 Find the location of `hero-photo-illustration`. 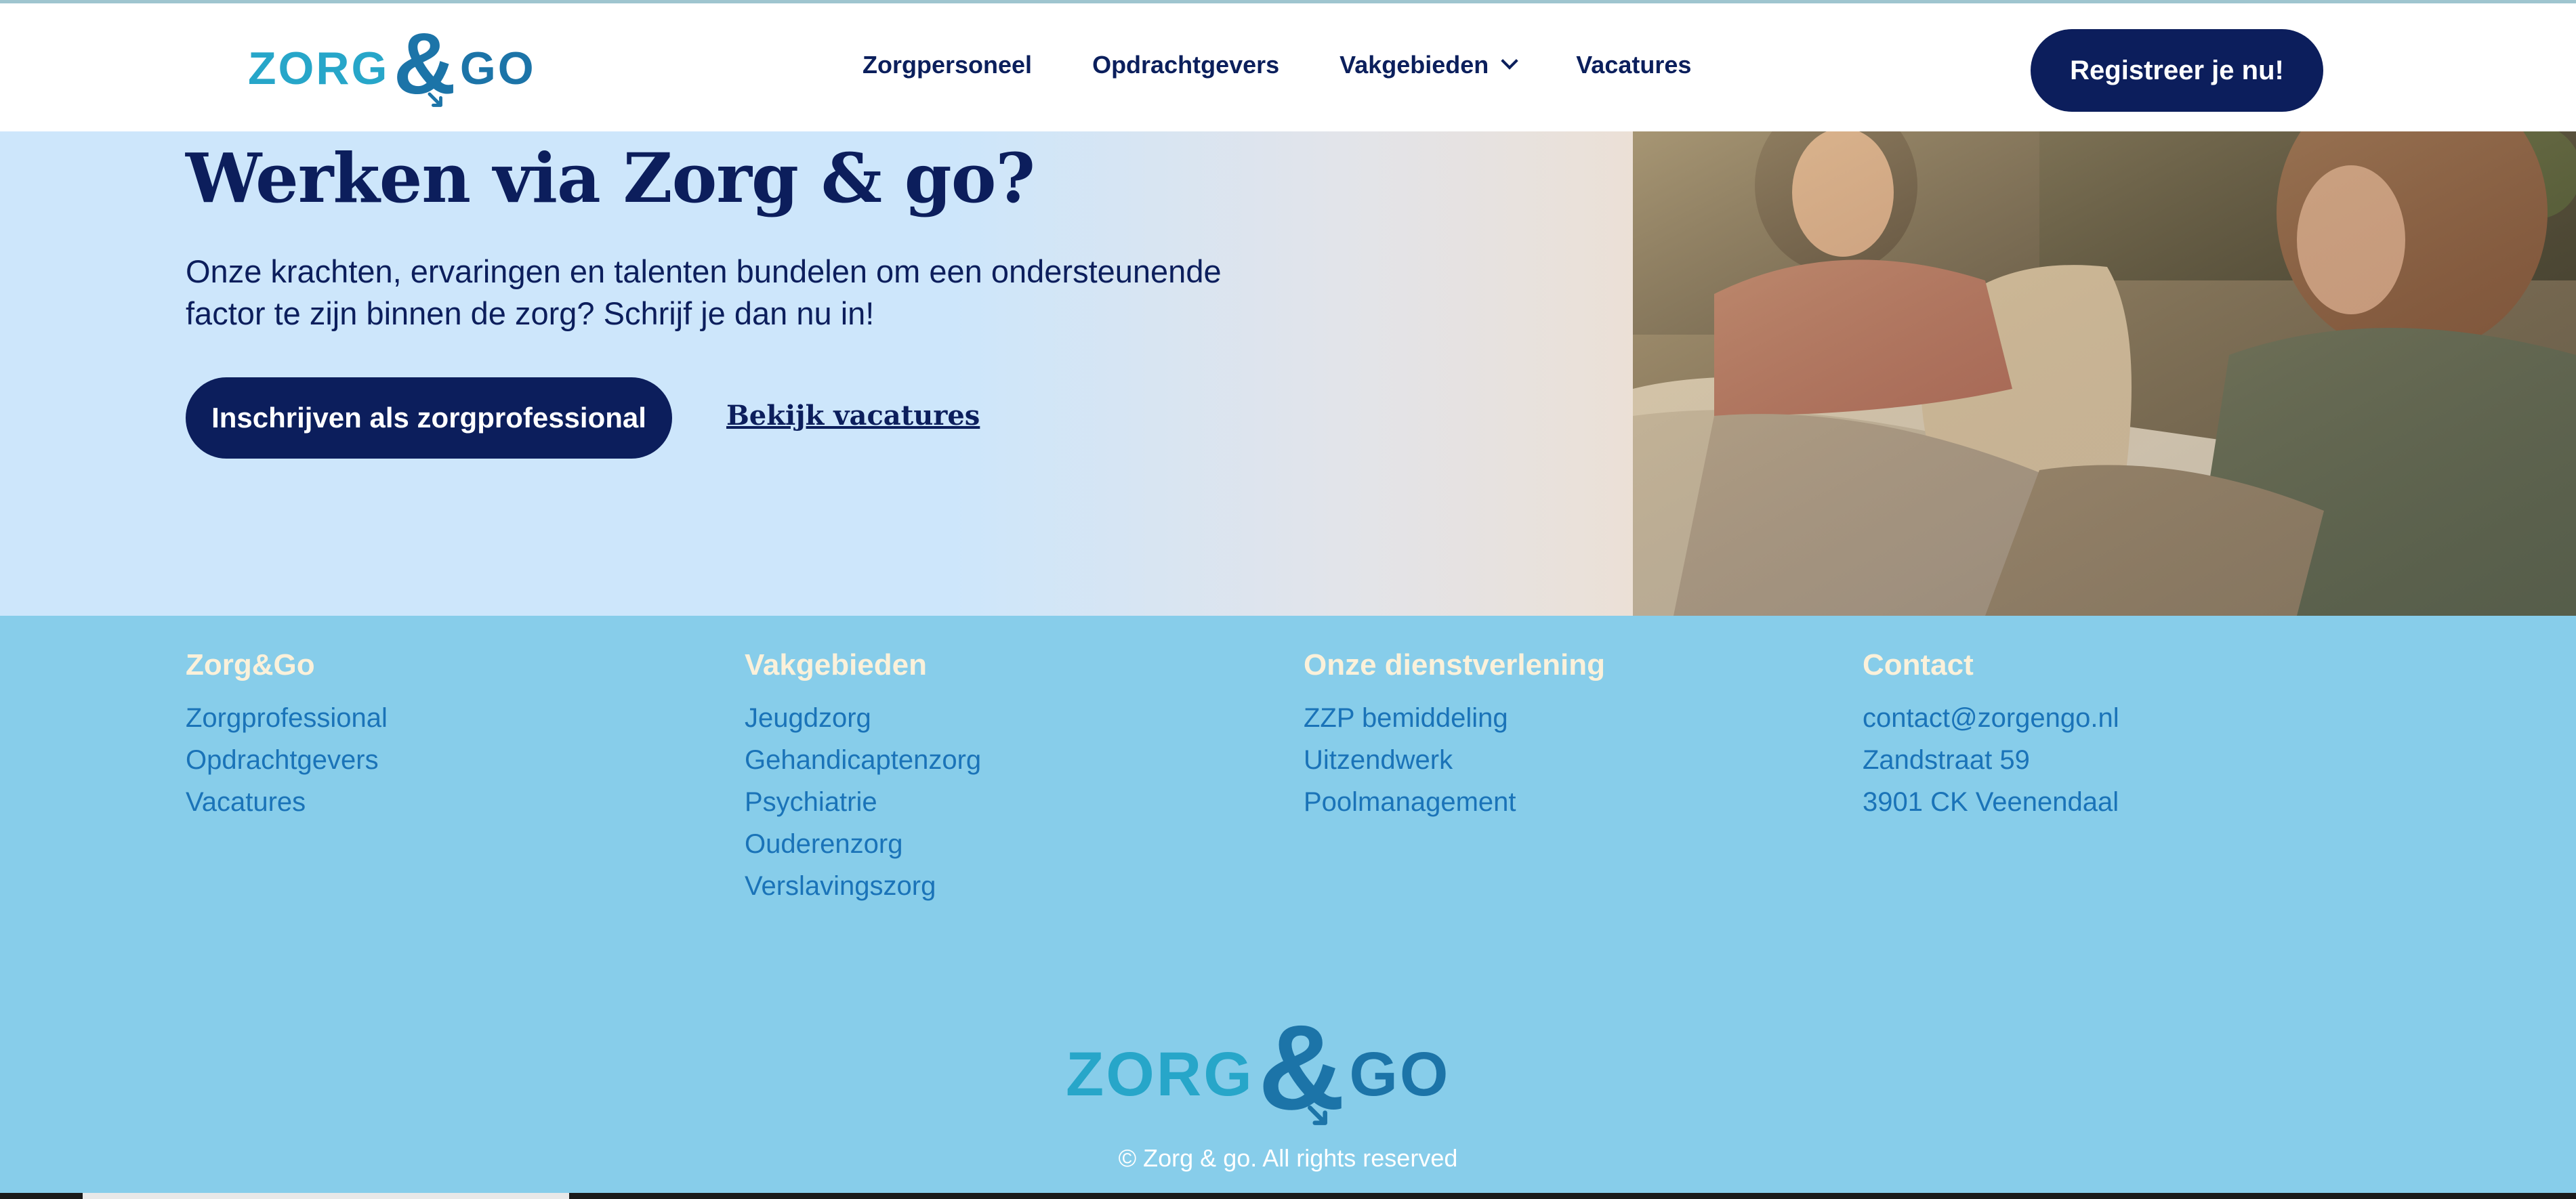

hero-photo-illustration is located at coordinates (2104, 373).